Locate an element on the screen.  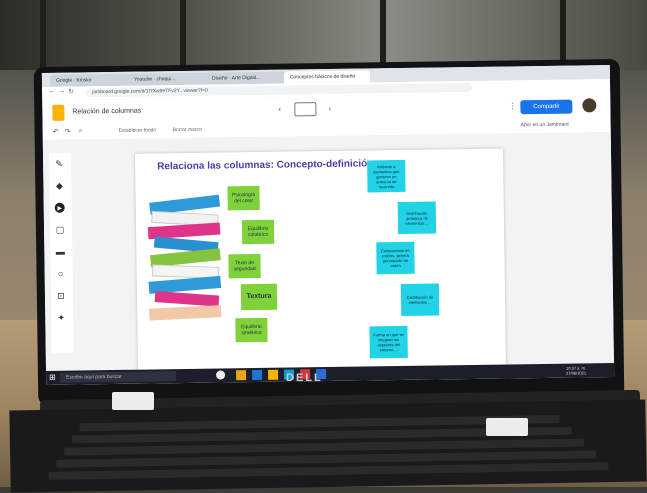
sticky-note-green: Textura is located at coordinates (259, 297).